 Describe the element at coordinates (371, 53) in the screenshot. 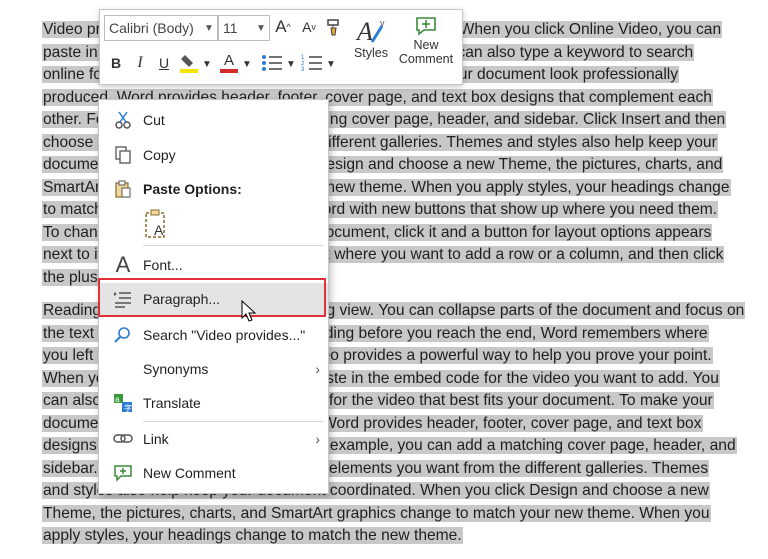

I see `styles-label: Styles` at that location.